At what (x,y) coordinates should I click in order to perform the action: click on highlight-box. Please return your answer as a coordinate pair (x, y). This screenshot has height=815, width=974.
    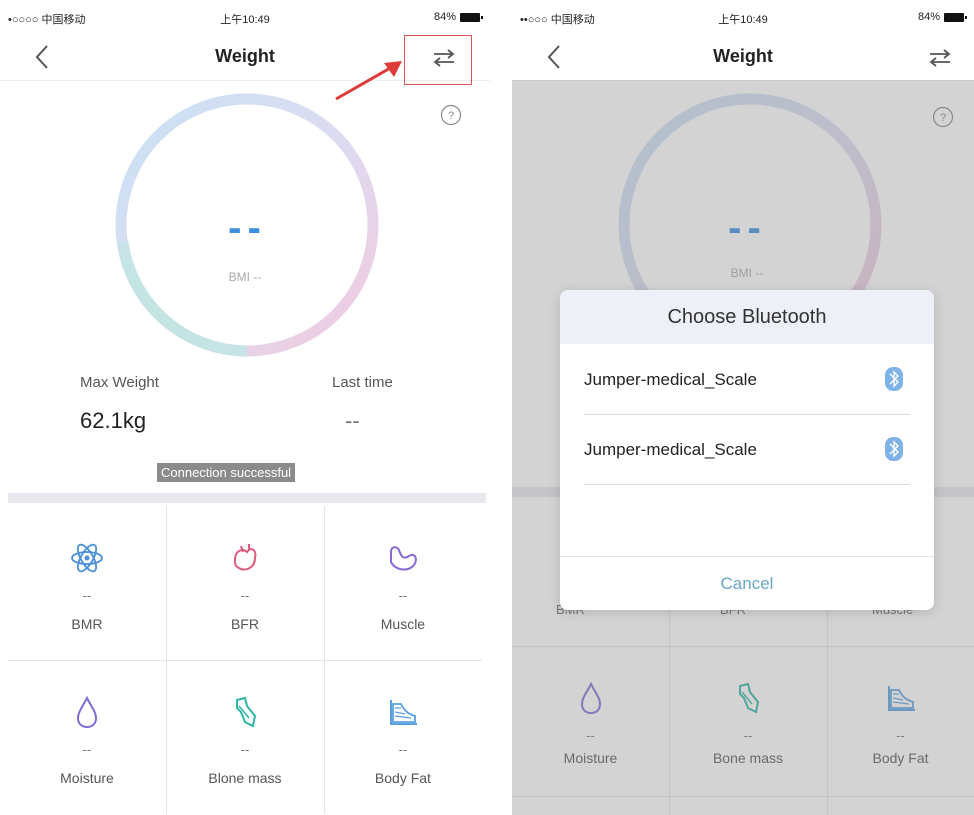
    Looking at the image, I should click on (438, 60).